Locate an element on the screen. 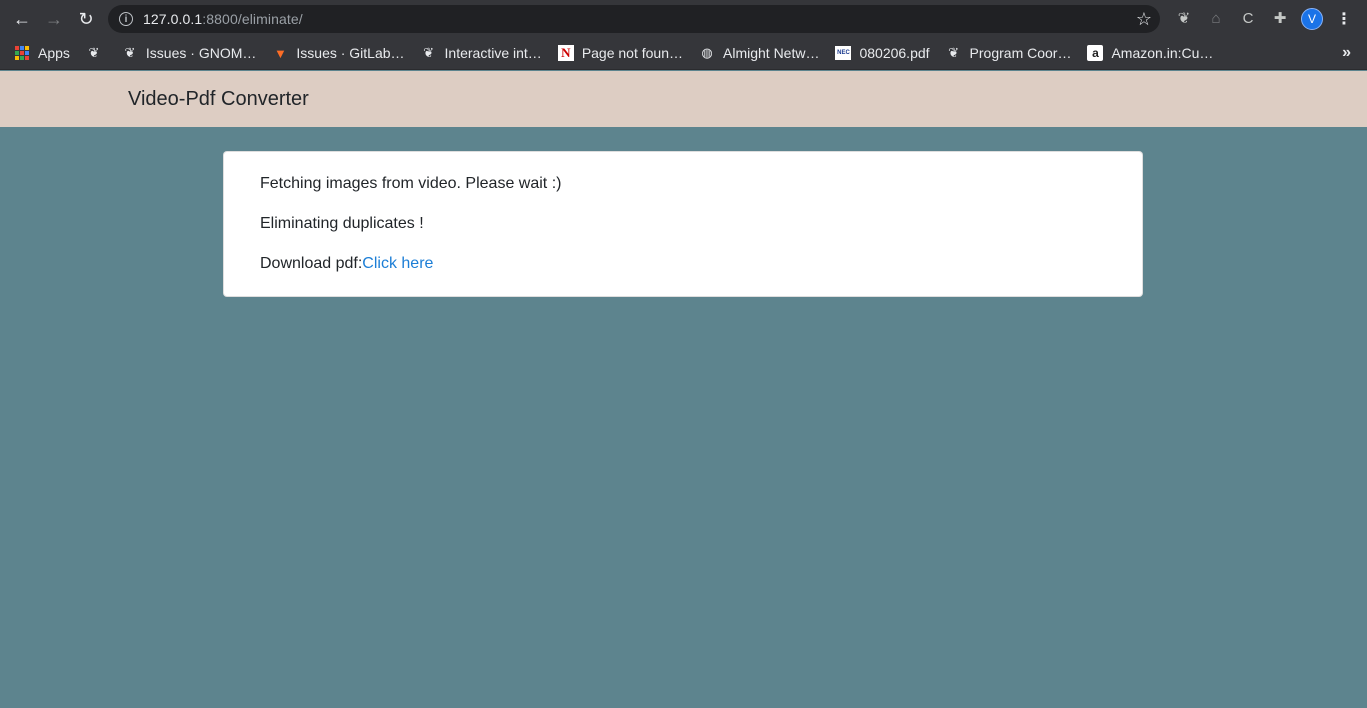 The image size is (1367, 708). extension-robot-icon: ⌂ is located at coordinates (1216, 18).